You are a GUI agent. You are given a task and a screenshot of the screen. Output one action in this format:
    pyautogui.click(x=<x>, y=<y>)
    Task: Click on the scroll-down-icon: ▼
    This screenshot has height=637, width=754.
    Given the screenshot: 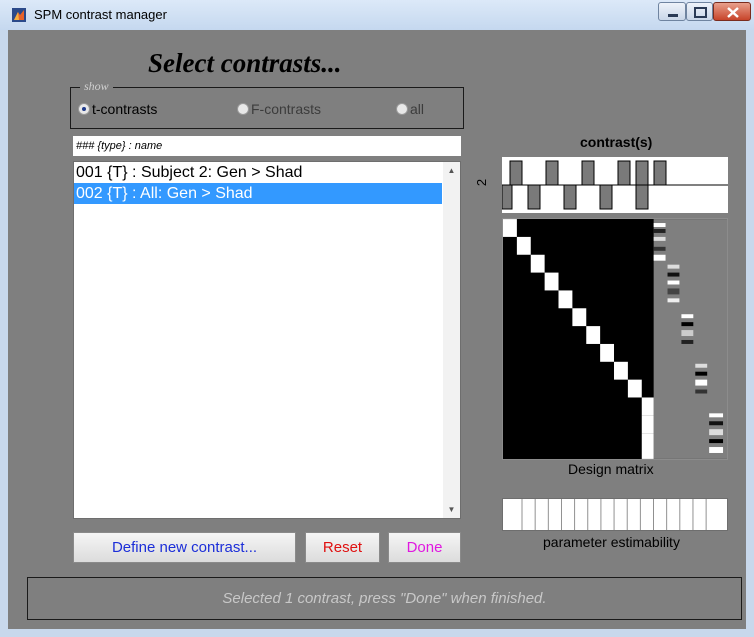 What is the action you would take?
    pyautogui.click(x=451, y=509)
    